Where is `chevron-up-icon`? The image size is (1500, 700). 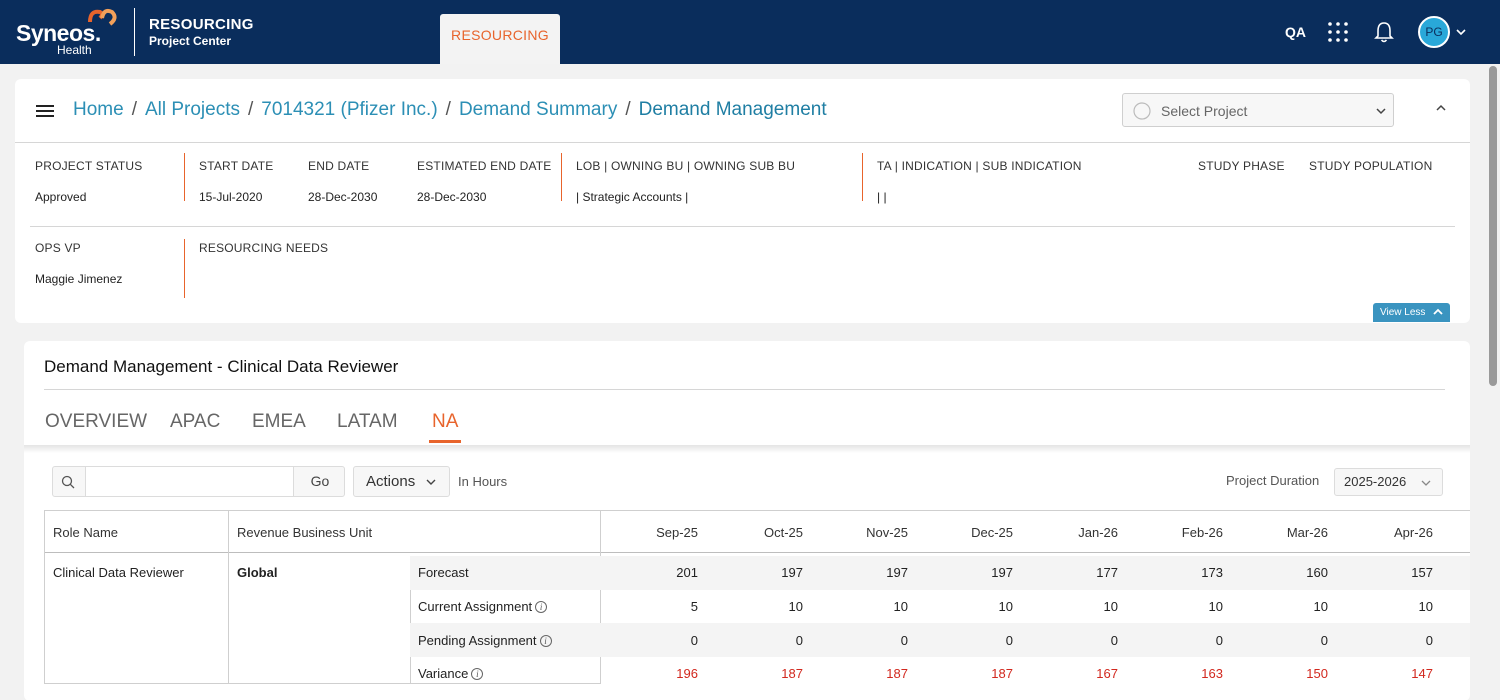 chevron-up-icon is located at coordinates (1441, 108).